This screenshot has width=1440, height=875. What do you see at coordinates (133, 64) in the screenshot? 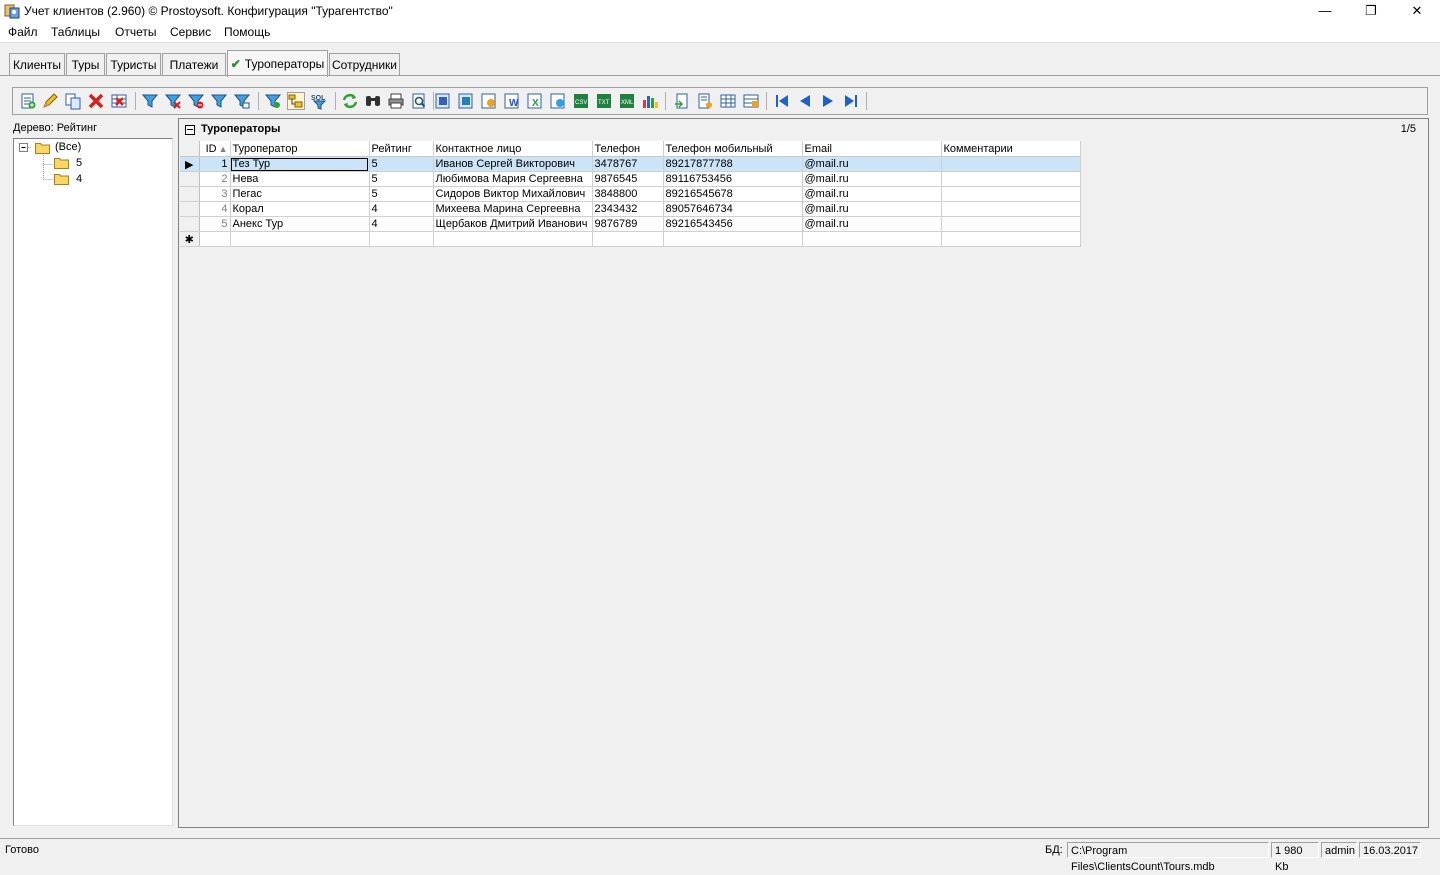
I see `tab-tourists: Туристы` at bounding box center [133, 64].